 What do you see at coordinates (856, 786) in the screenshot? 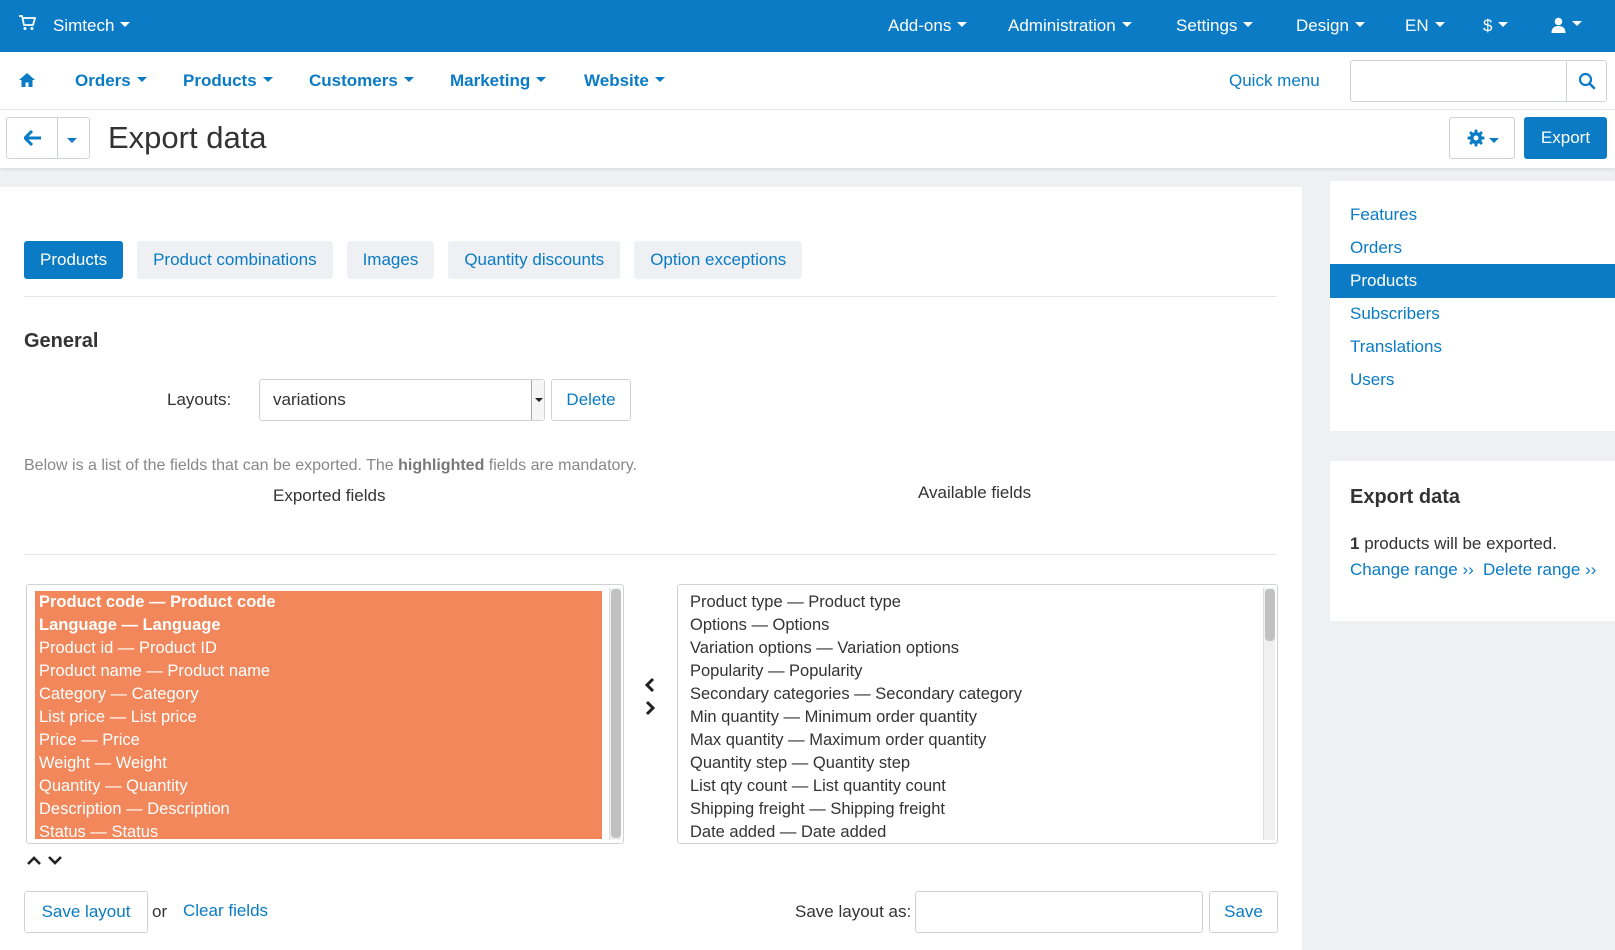
I see `available-field-item: List qty count — List quantity count` at bounding box center [856, 786].